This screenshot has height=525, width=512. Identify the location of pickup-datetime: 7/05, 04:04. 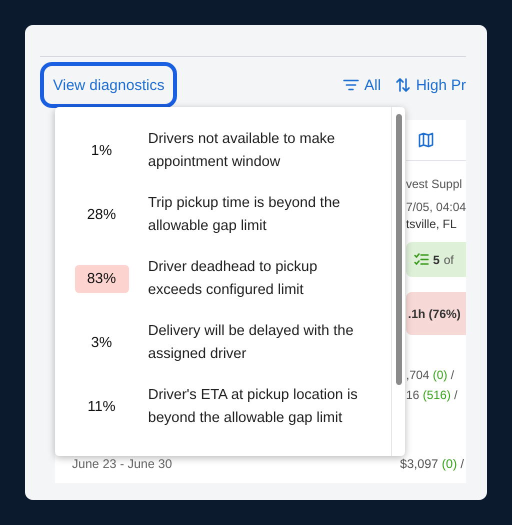
(436, 207).